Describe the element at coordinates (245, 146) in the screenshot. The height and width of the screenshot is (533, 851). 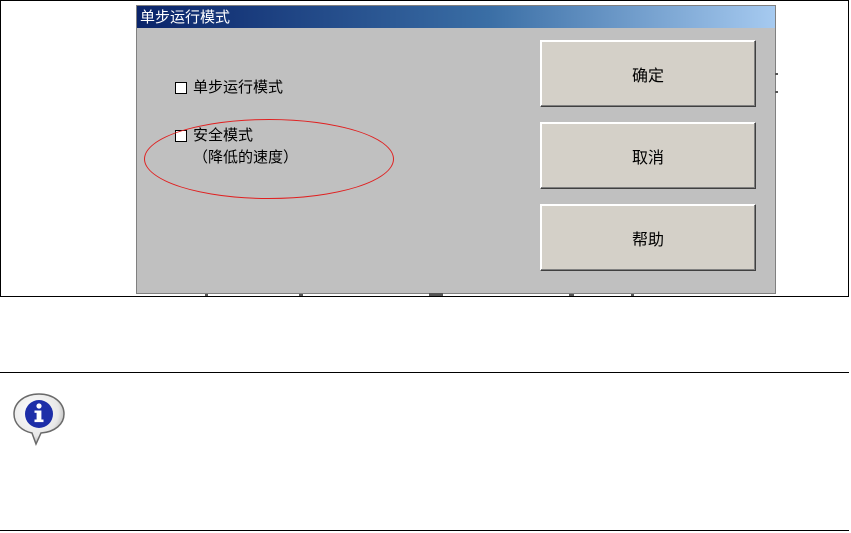
I see `safe-mode-label: 安全模式 （降低的速度）` at that location.